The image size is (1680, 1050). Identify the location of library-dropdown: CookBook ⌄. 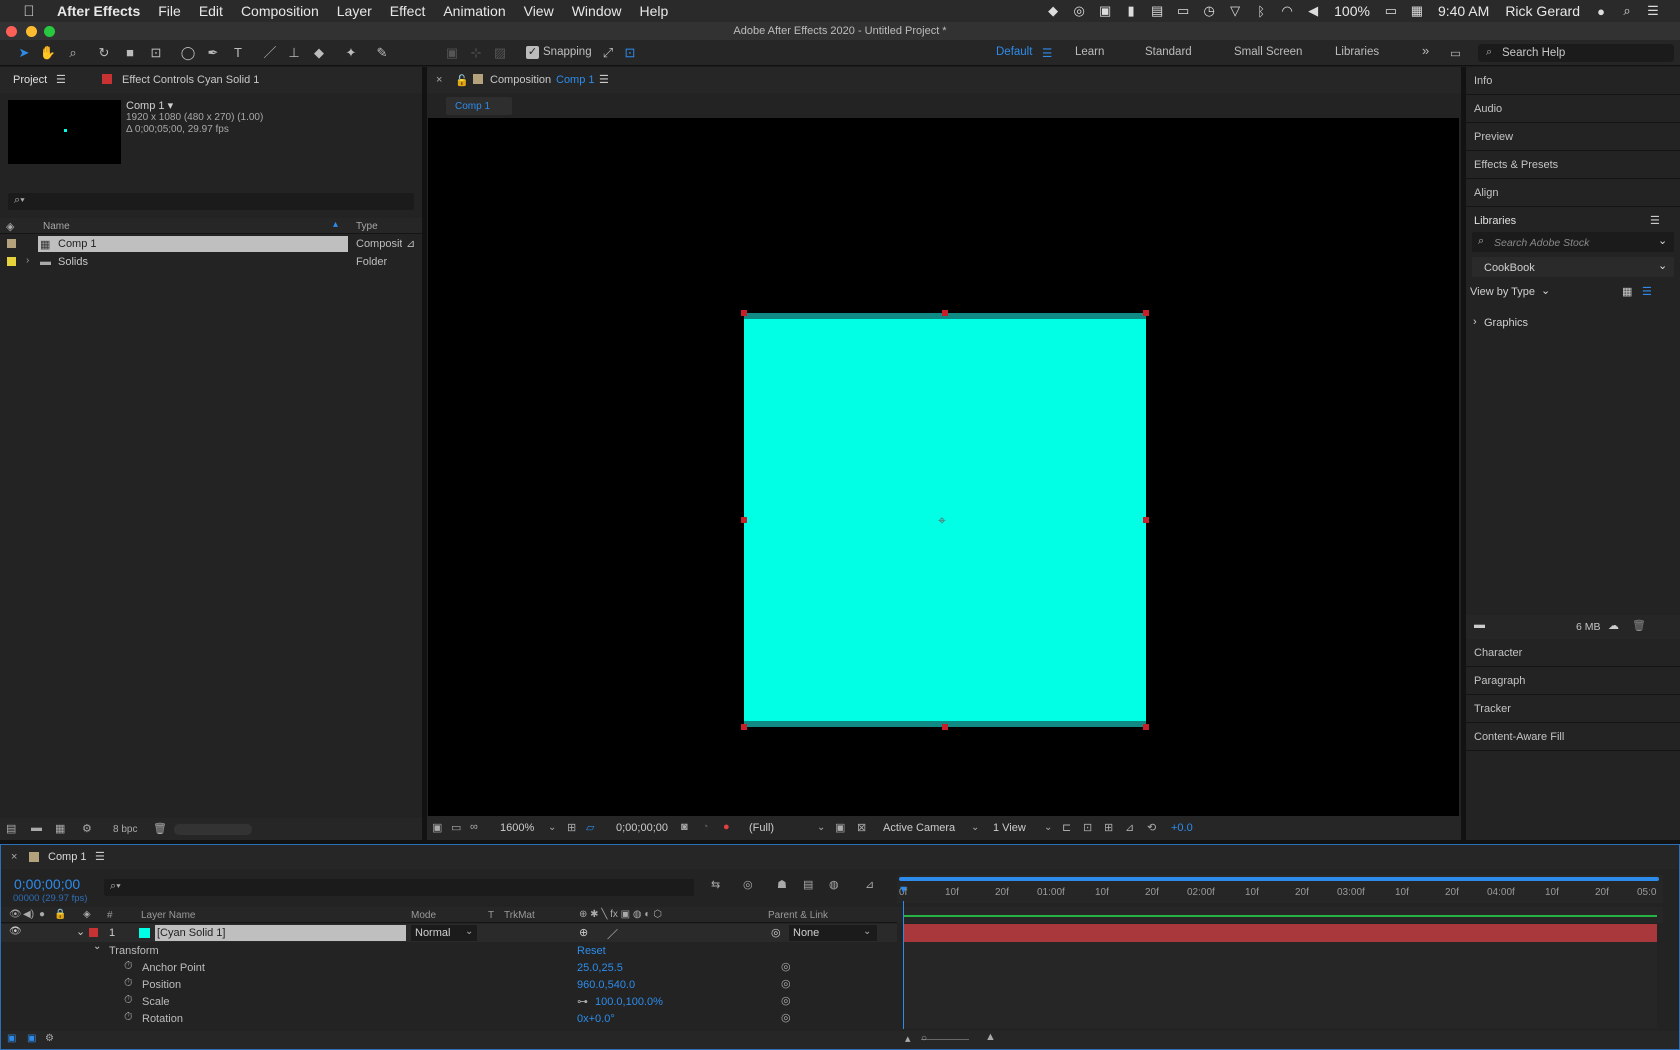
(1573, 267).